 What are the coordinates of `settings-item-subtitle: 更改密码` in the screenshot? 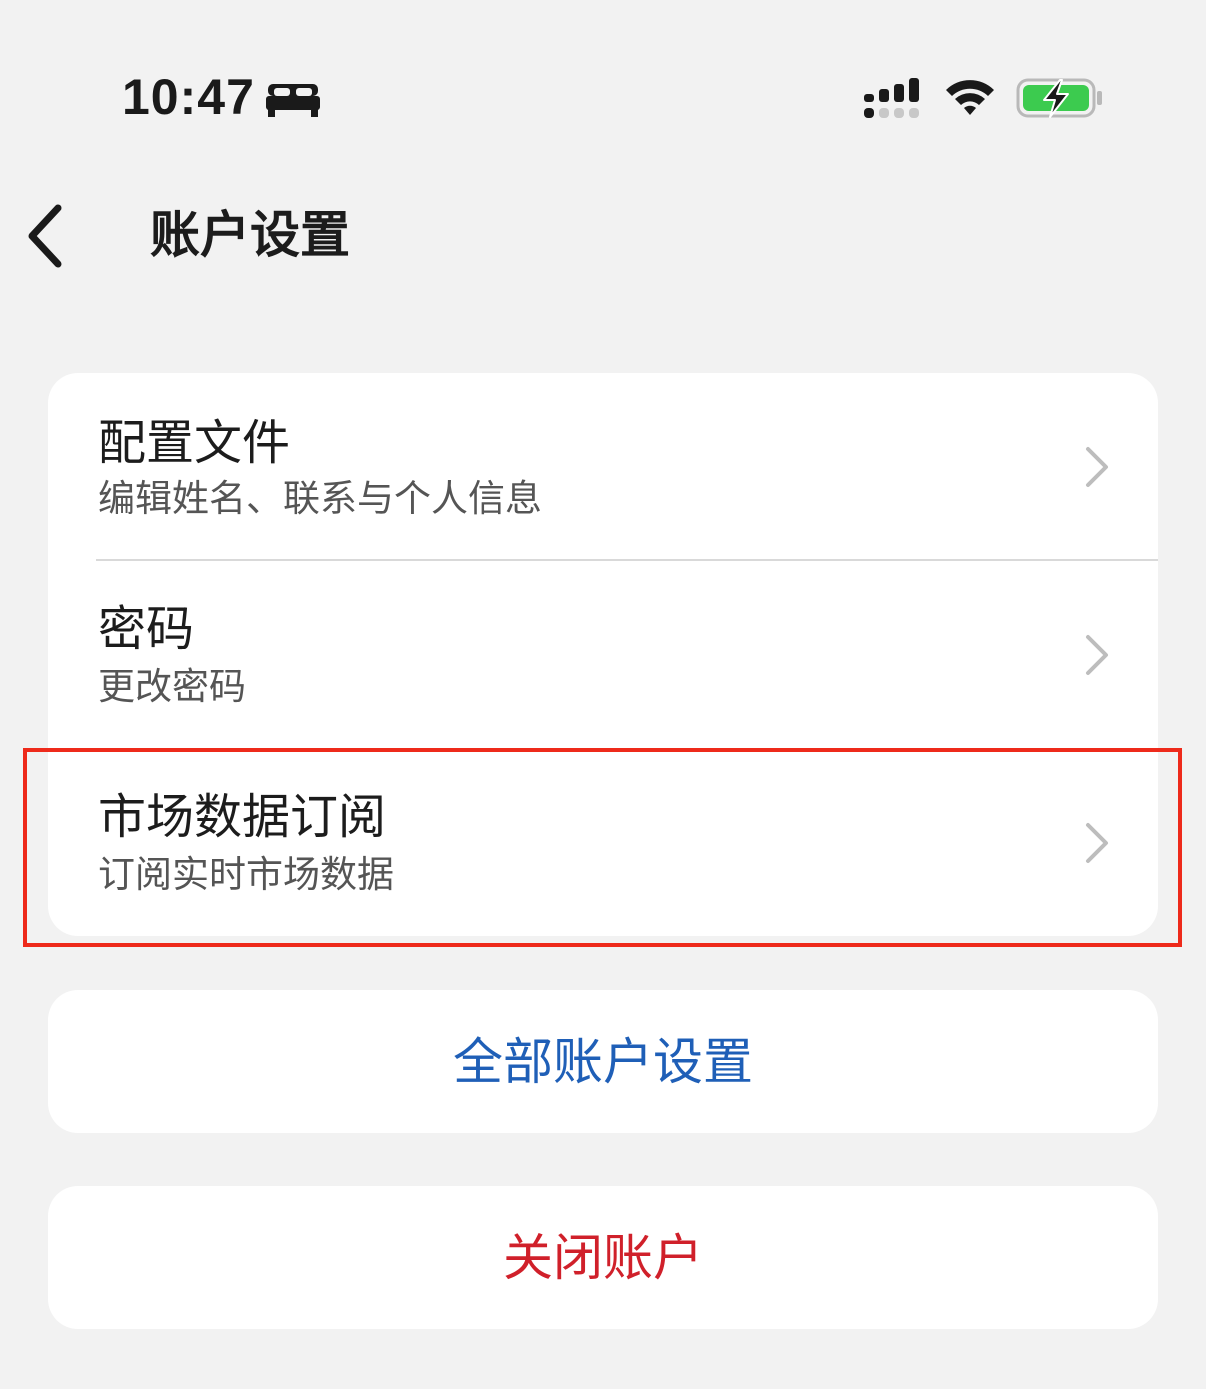 It's located at (172, 686).